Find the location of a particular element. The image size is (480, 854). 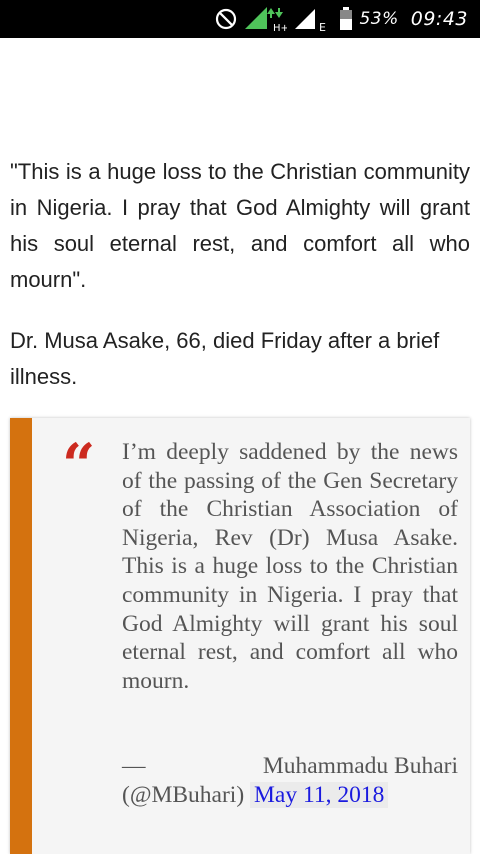

attribution-dash: — is located at coordinates (134, 766).